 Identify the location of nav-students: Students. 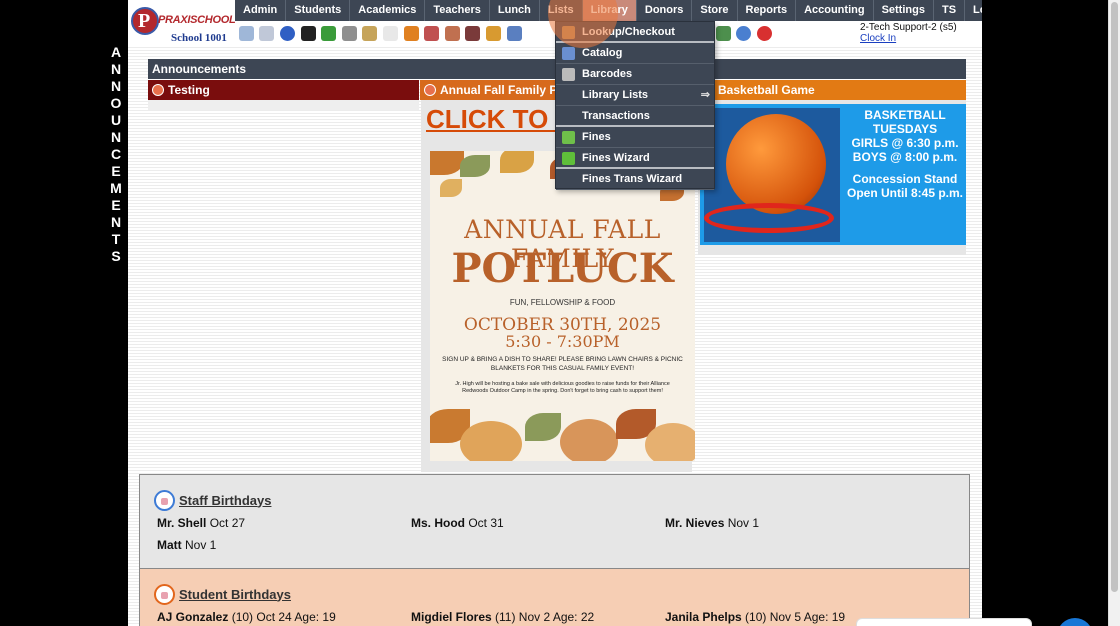
(318, 10).